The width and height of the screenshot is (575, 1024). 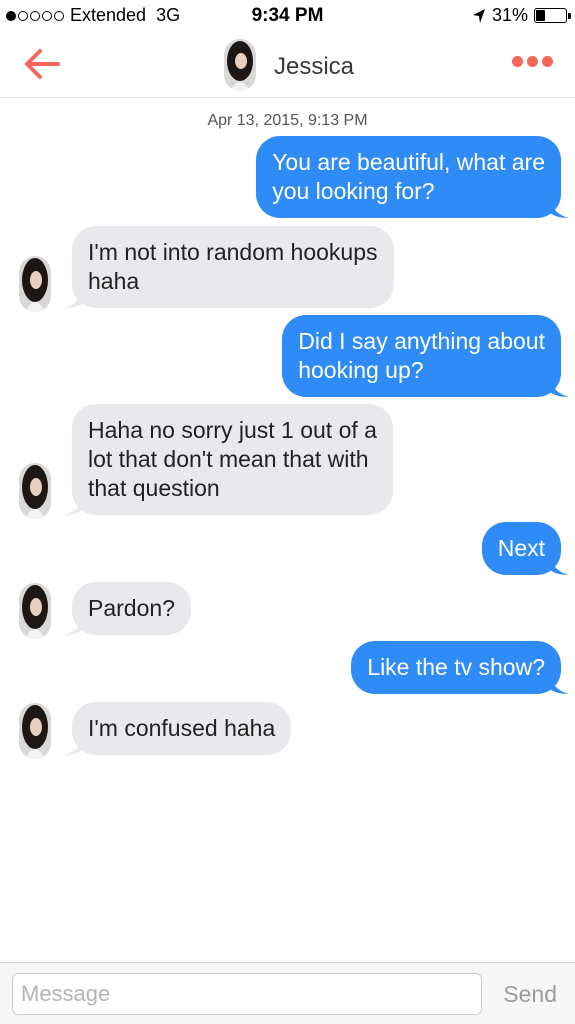 I want to click on received-message-bubble: I'm confused haha, so click(x=178, y=728).